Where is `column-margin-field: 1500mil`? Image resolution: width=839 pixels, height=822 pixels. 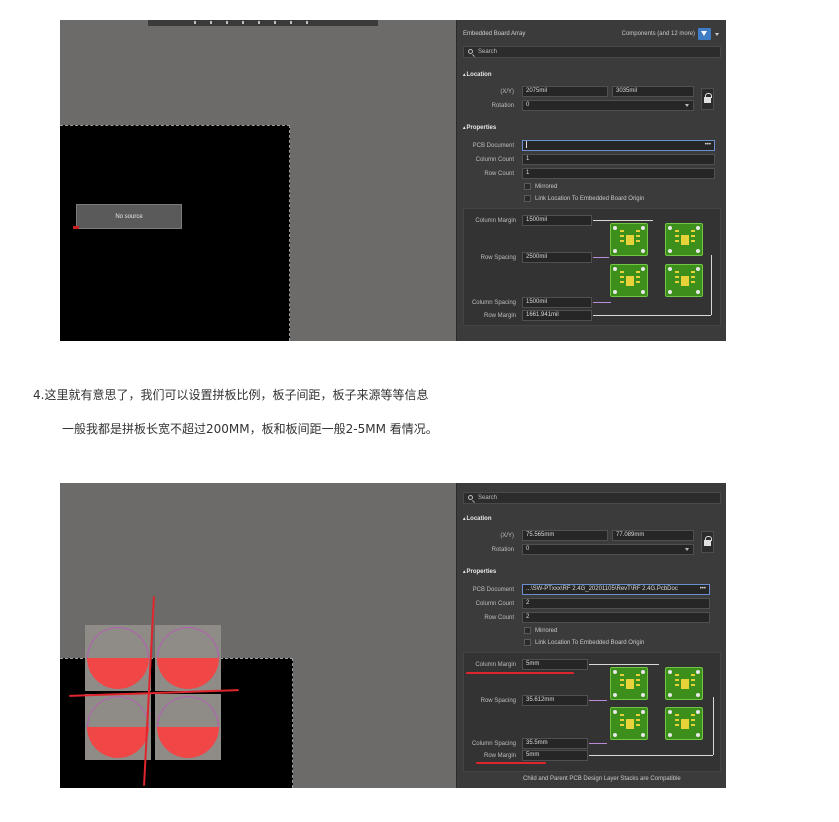 column-margin-field: 1500mil is located at coordinates (557, 220).